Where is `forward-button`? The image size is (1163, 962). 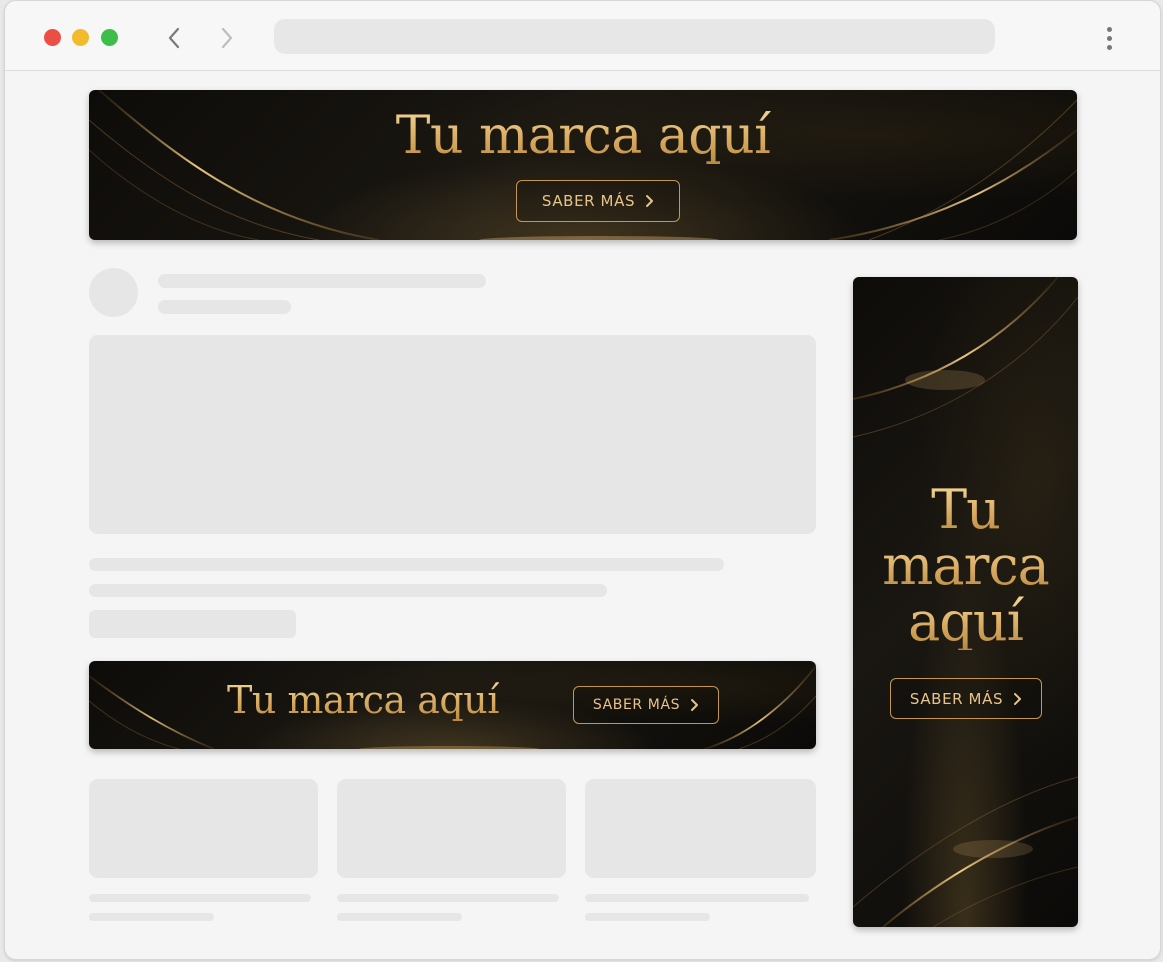
forward-button is located at coordinates (227, 38).